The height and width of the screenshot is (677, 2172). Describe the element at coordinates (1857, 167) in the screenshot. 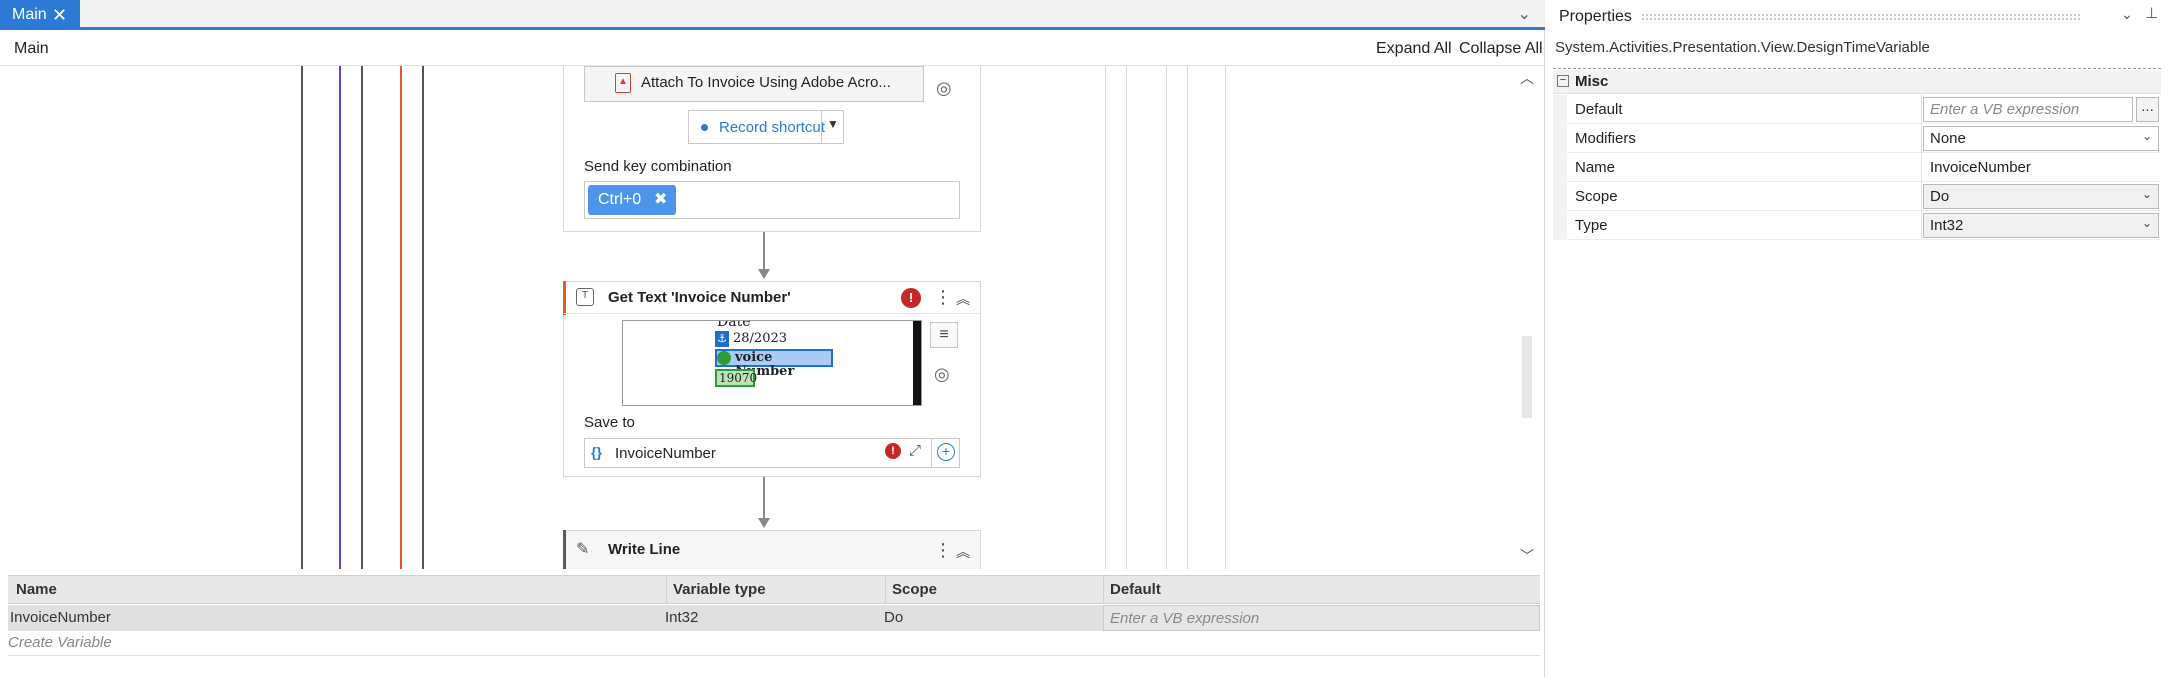

I see `property-row-name: Name InvoiceNumber` at that location.